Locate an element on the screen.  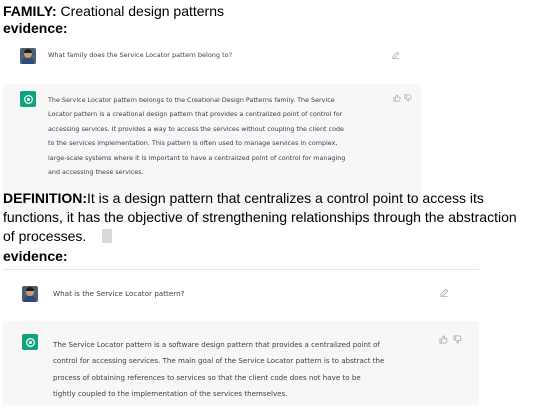
family-line: FAMILY: Creational design patterns is located at coordinates (113, 11).